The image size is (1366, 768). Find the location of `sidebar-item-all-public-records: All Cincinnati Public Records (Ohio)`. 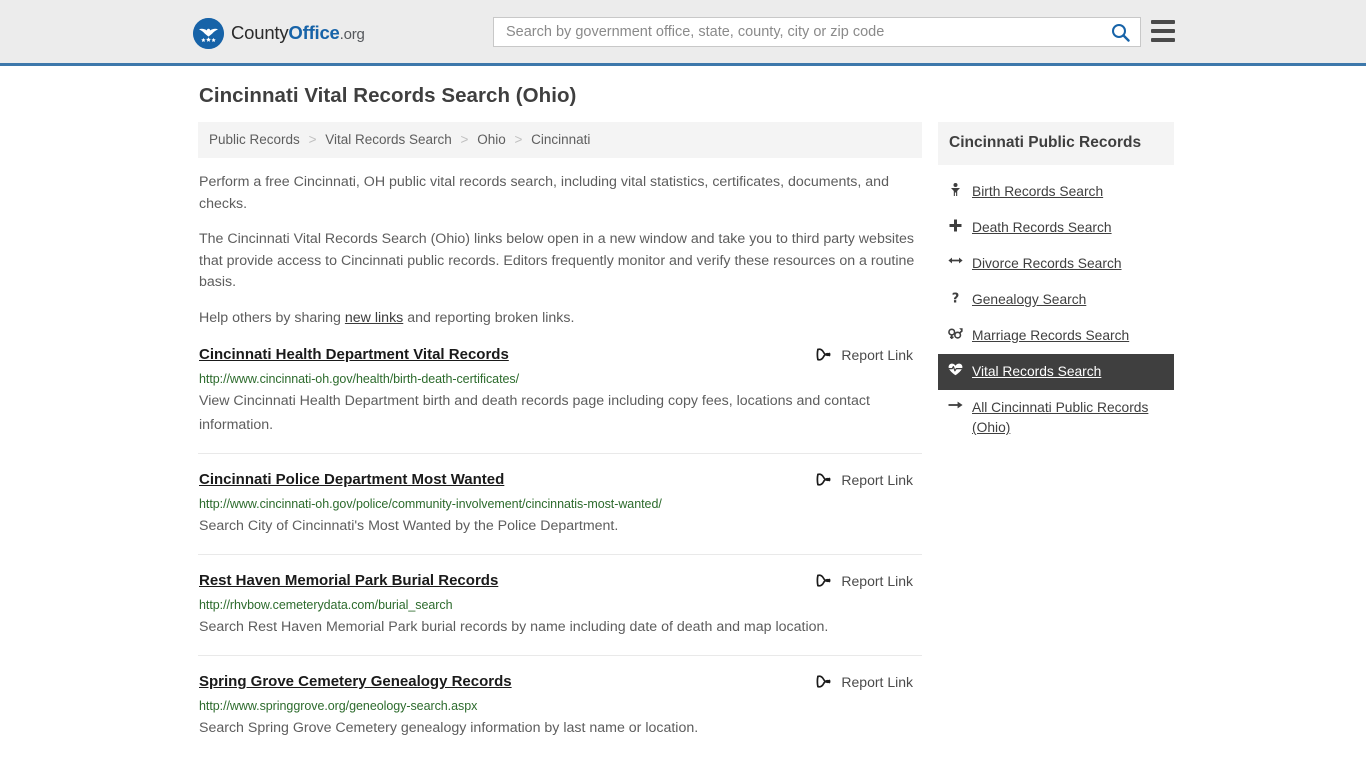

sidebar-item-all-public-records: All Cincinnati Public Records (Ohio) is located at coordinates (1056, 418).